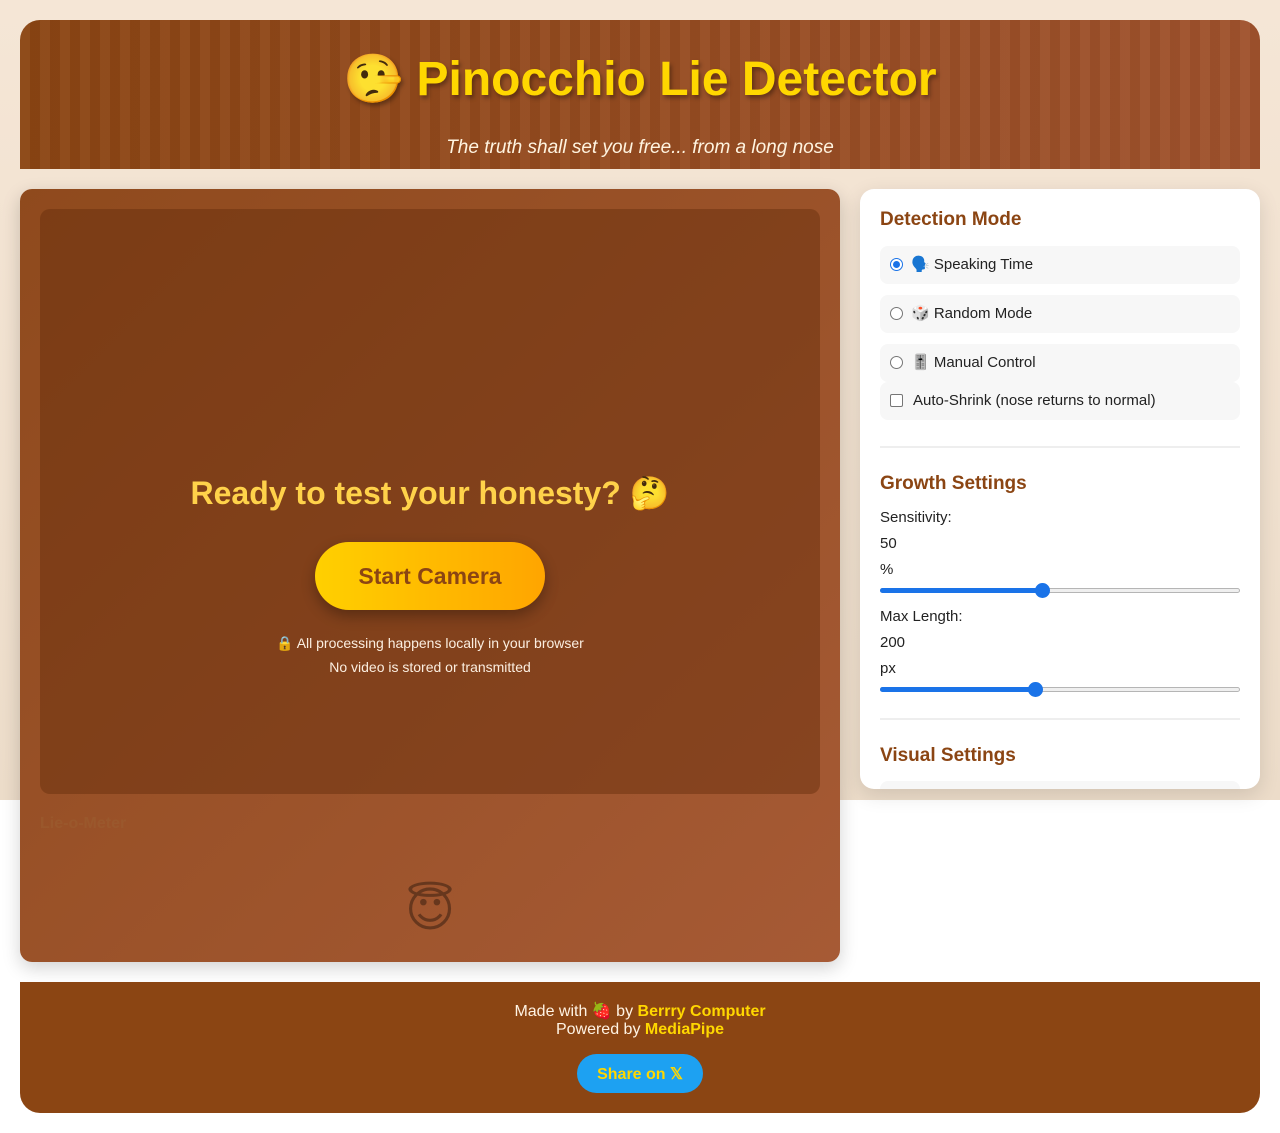 The image size is (1280, 1133). Describe the element at coordinates (430, 910) in the screenshot. I see `angel-face-icon: 😇` at that location.